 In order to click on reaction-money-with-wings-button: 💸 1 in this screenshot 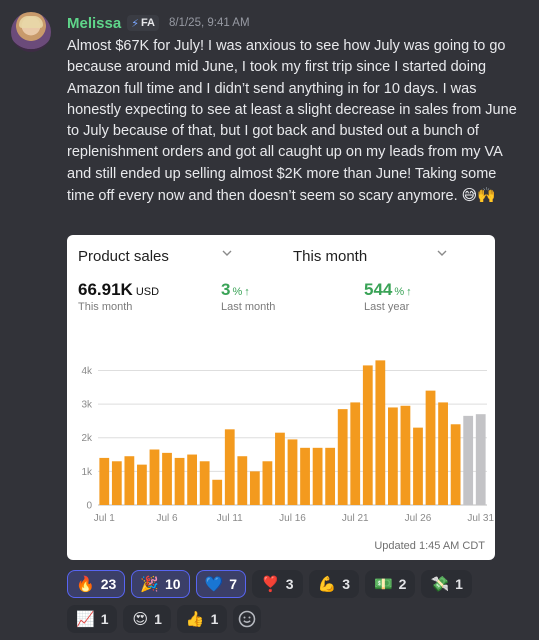, I will do `click(446, 584)`.